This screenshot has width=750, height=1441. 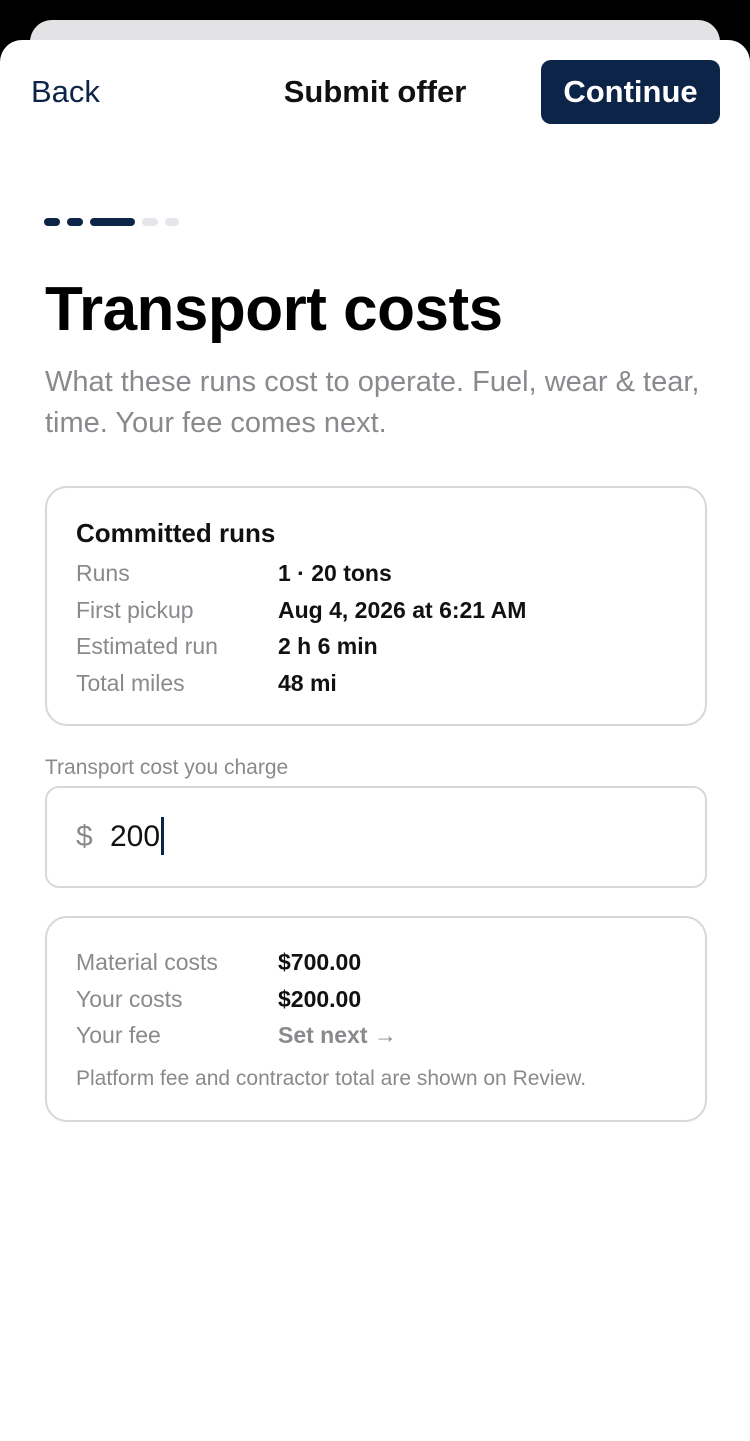 I want to click on first-pickup-row: First pickup Aug 4, 2026 at 6:21 AM, so click(x=376, y=610).